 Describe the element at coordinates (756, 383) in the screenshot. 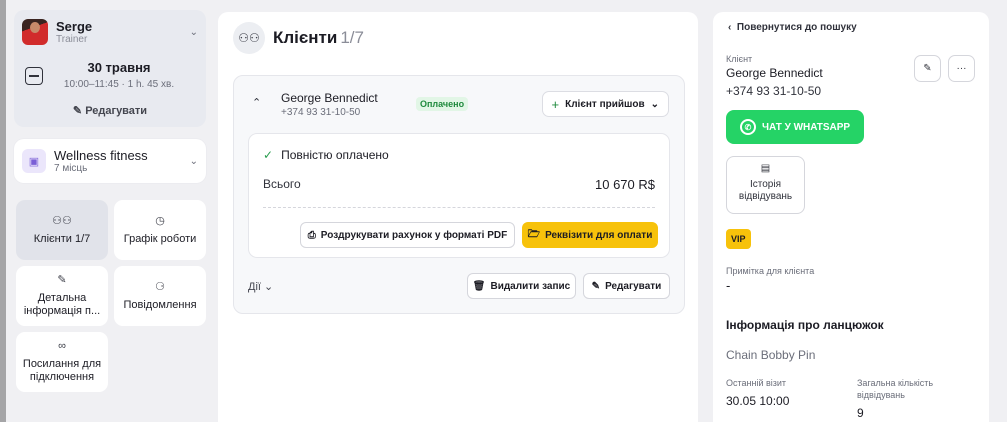

I see `last-visit-label: Останній візит` at that location.